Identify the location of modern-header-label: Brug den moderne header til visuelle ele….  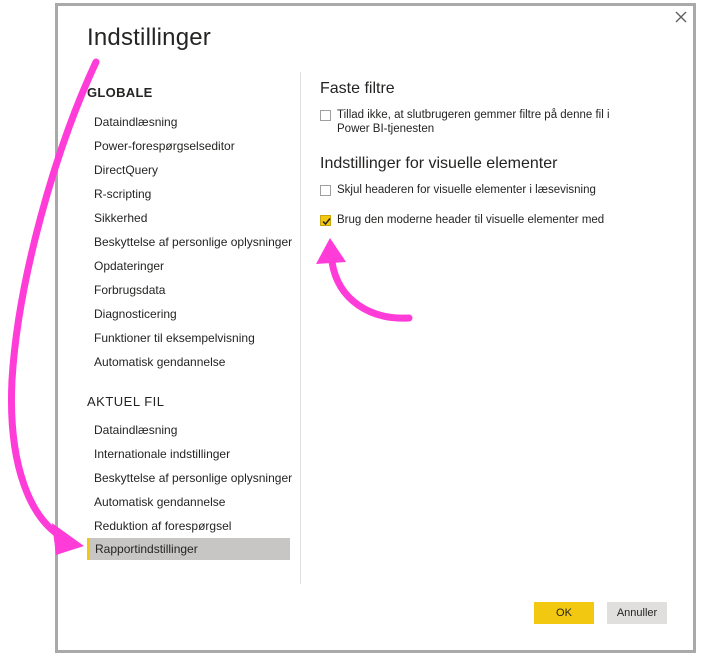
(471, 220).